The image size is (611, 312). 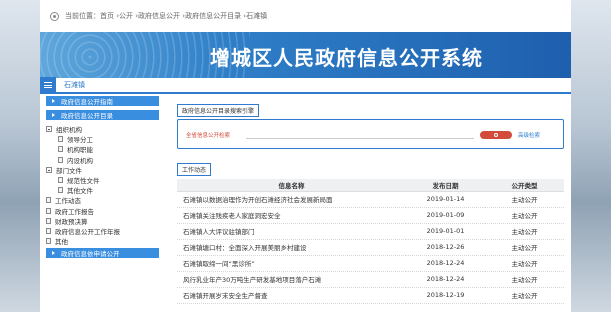 What do you see at coordinates (529, 135) in the screenshot?
I see `advanced-search-link: 高级检索` at bounding box center [529, 135].